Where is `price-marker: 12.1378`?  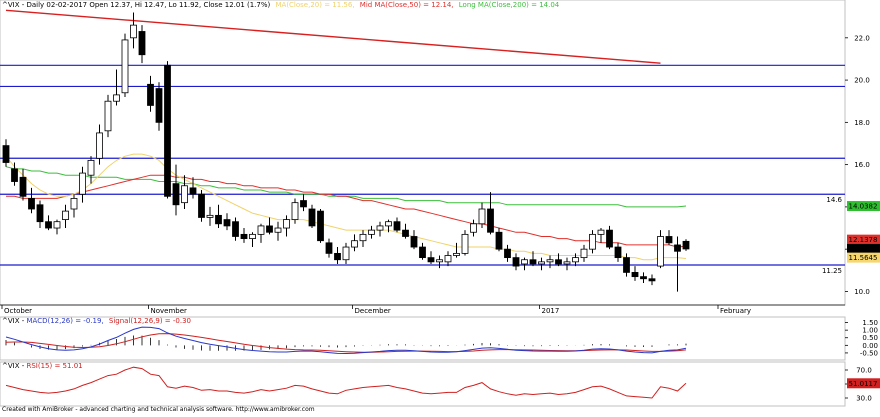
price-marker: 12.1378 is located at coordinates (863, 239).